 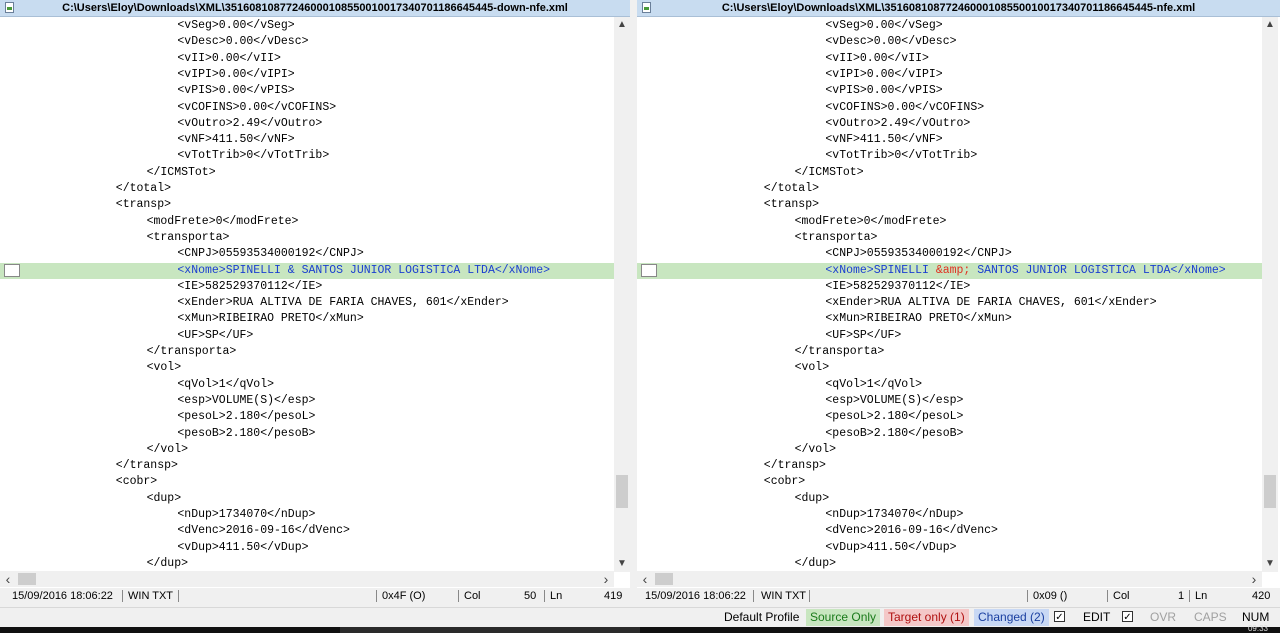 What do you see at coordinates (1011, 617) in the screenshot?
I see `changed-filter: Changed (2)` at bounding box center [1011, 617].